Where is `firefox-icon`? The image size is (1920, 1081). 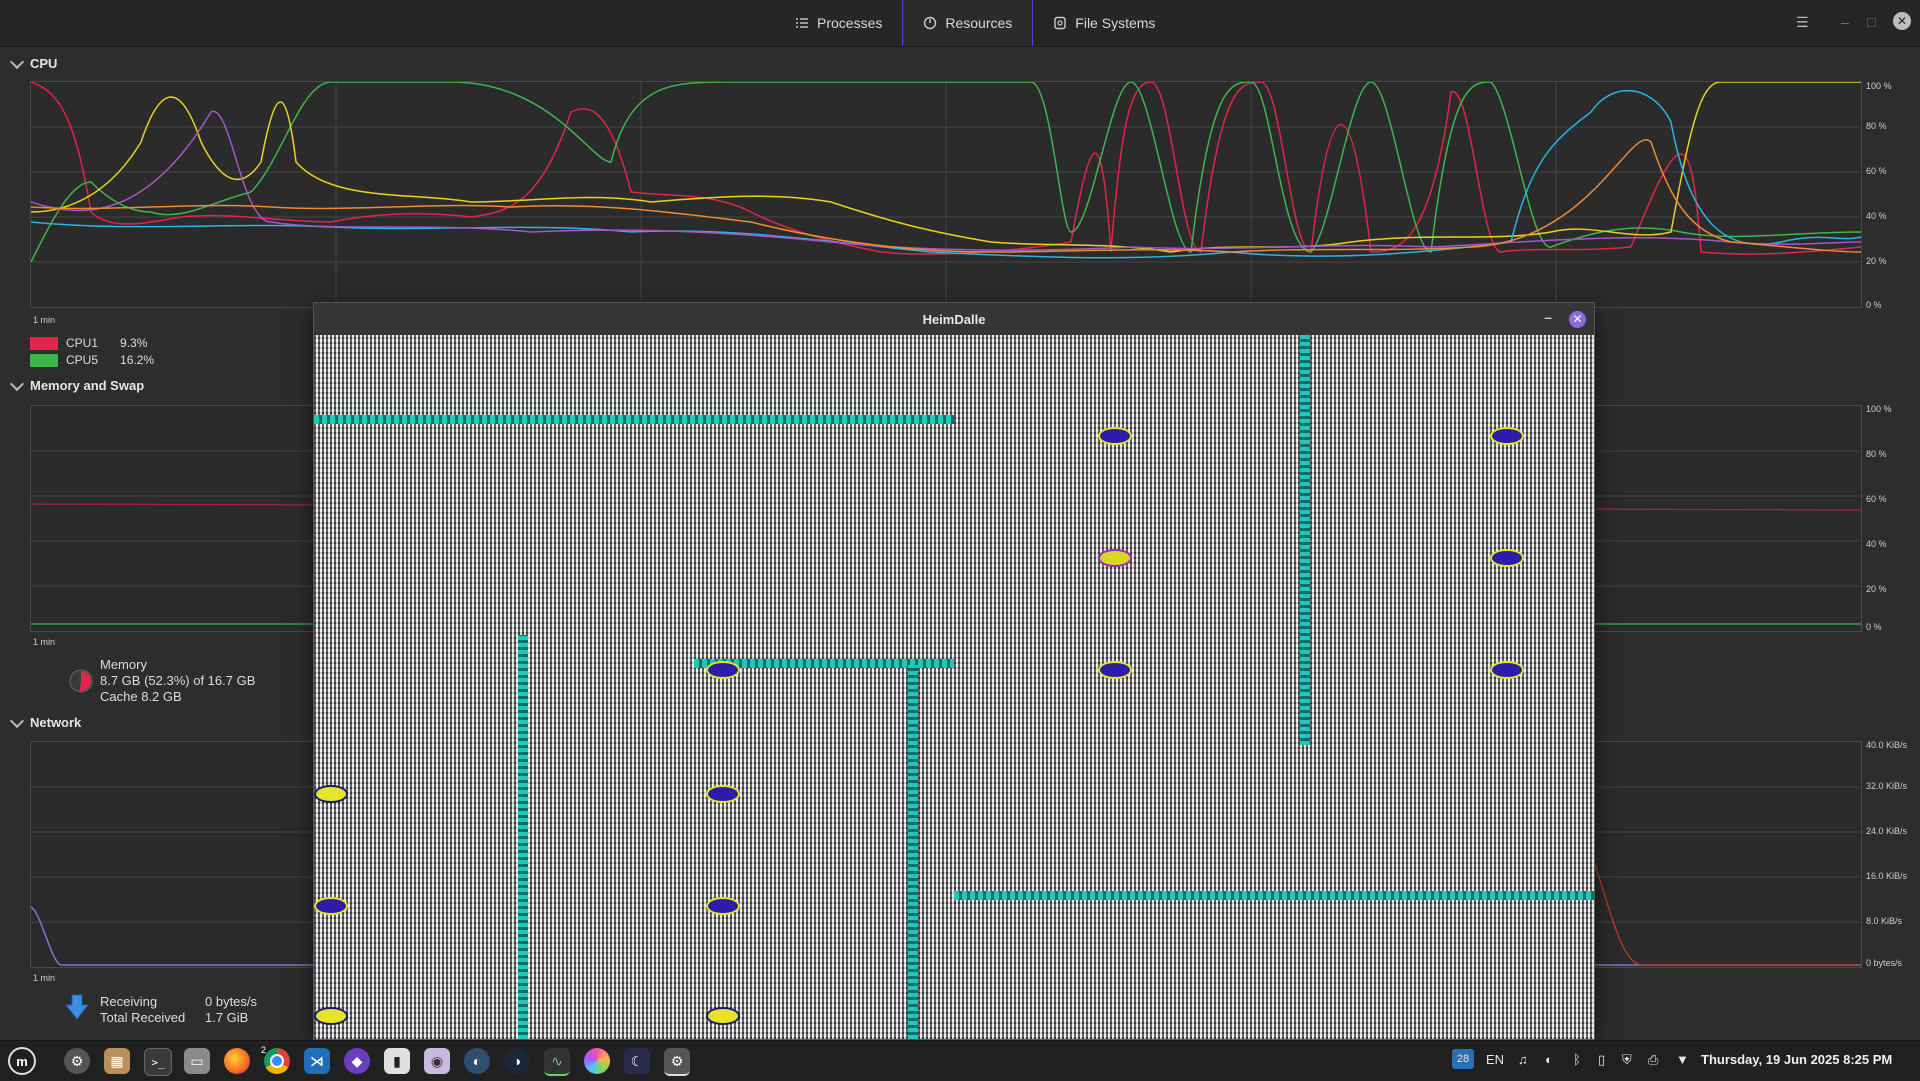
firefox-icon is located at coordinates (237, 1061).